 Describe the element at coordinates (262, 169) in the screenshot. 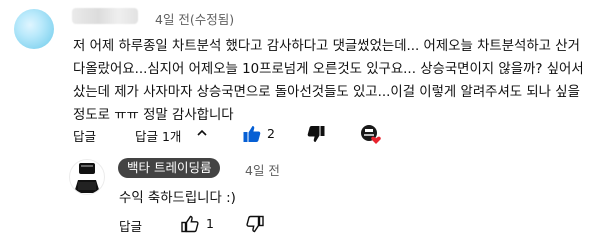

I see `reply-timestamp: 4일 전` at that location.